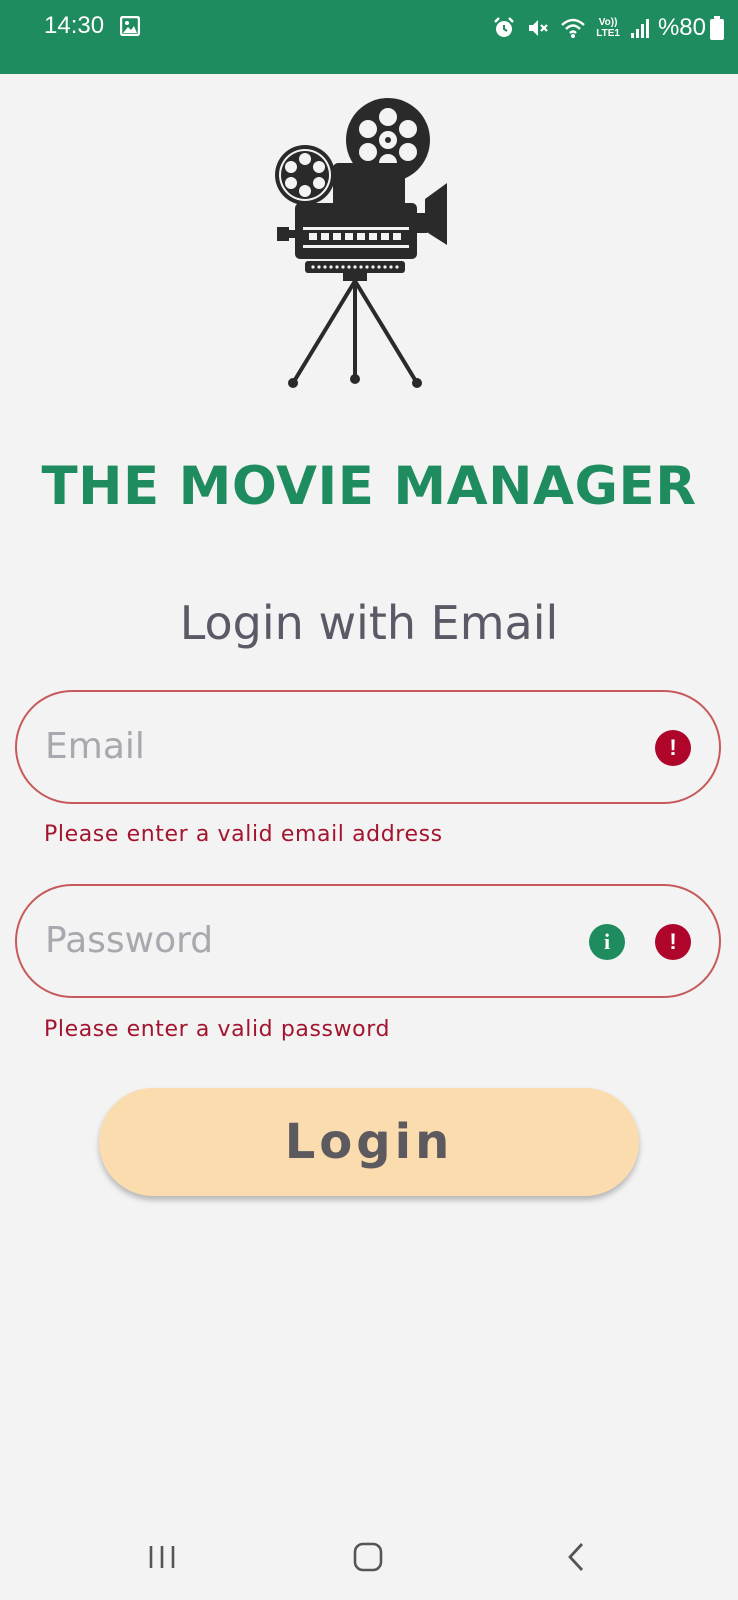 The image size is (738, 1600). What do you see at coordinates (369, 623) in the screenshot?
I see `login-subtitle: Login with Email` at bounding box center [369, 623].